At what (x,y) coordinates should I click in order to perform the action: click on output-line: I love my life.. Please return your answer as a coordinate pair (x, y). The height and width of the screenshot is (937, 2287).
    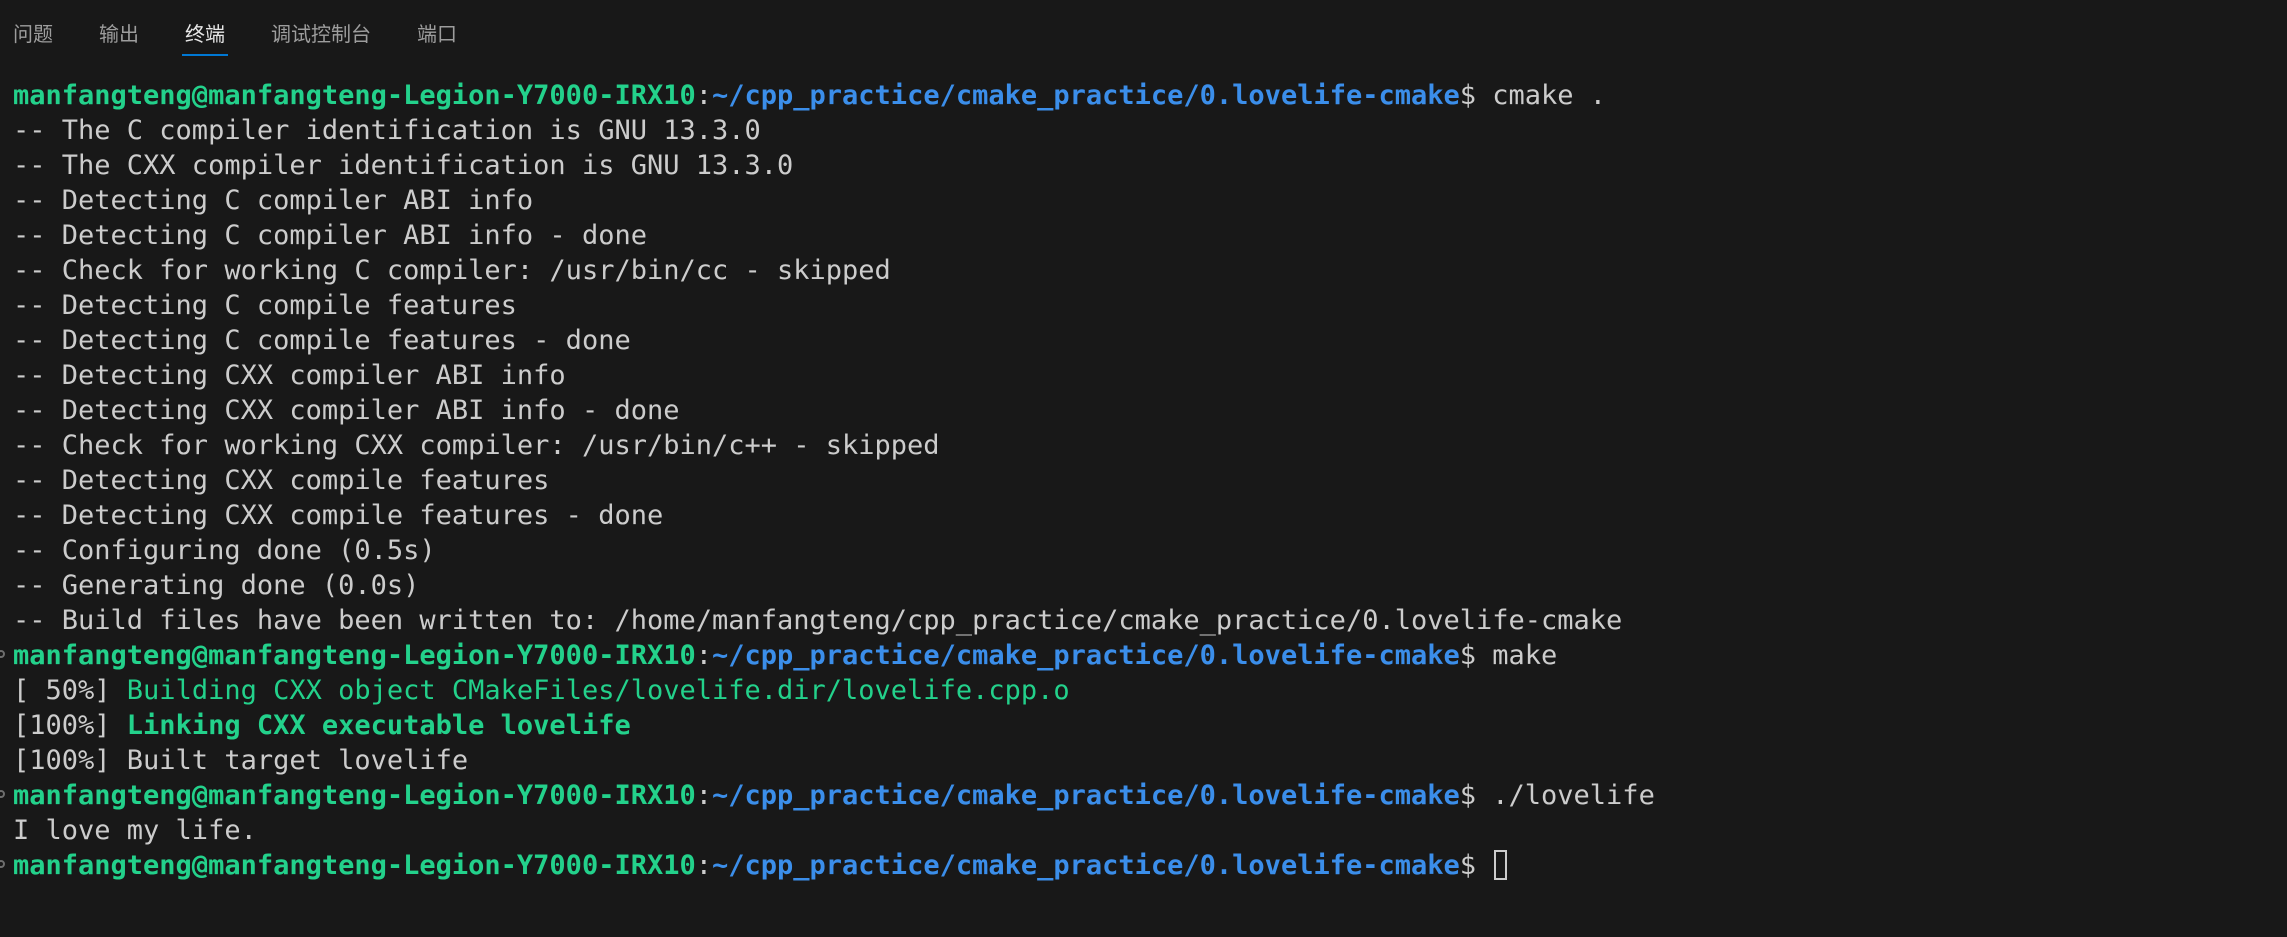
    Looking at the image, I should click on (135, 830).